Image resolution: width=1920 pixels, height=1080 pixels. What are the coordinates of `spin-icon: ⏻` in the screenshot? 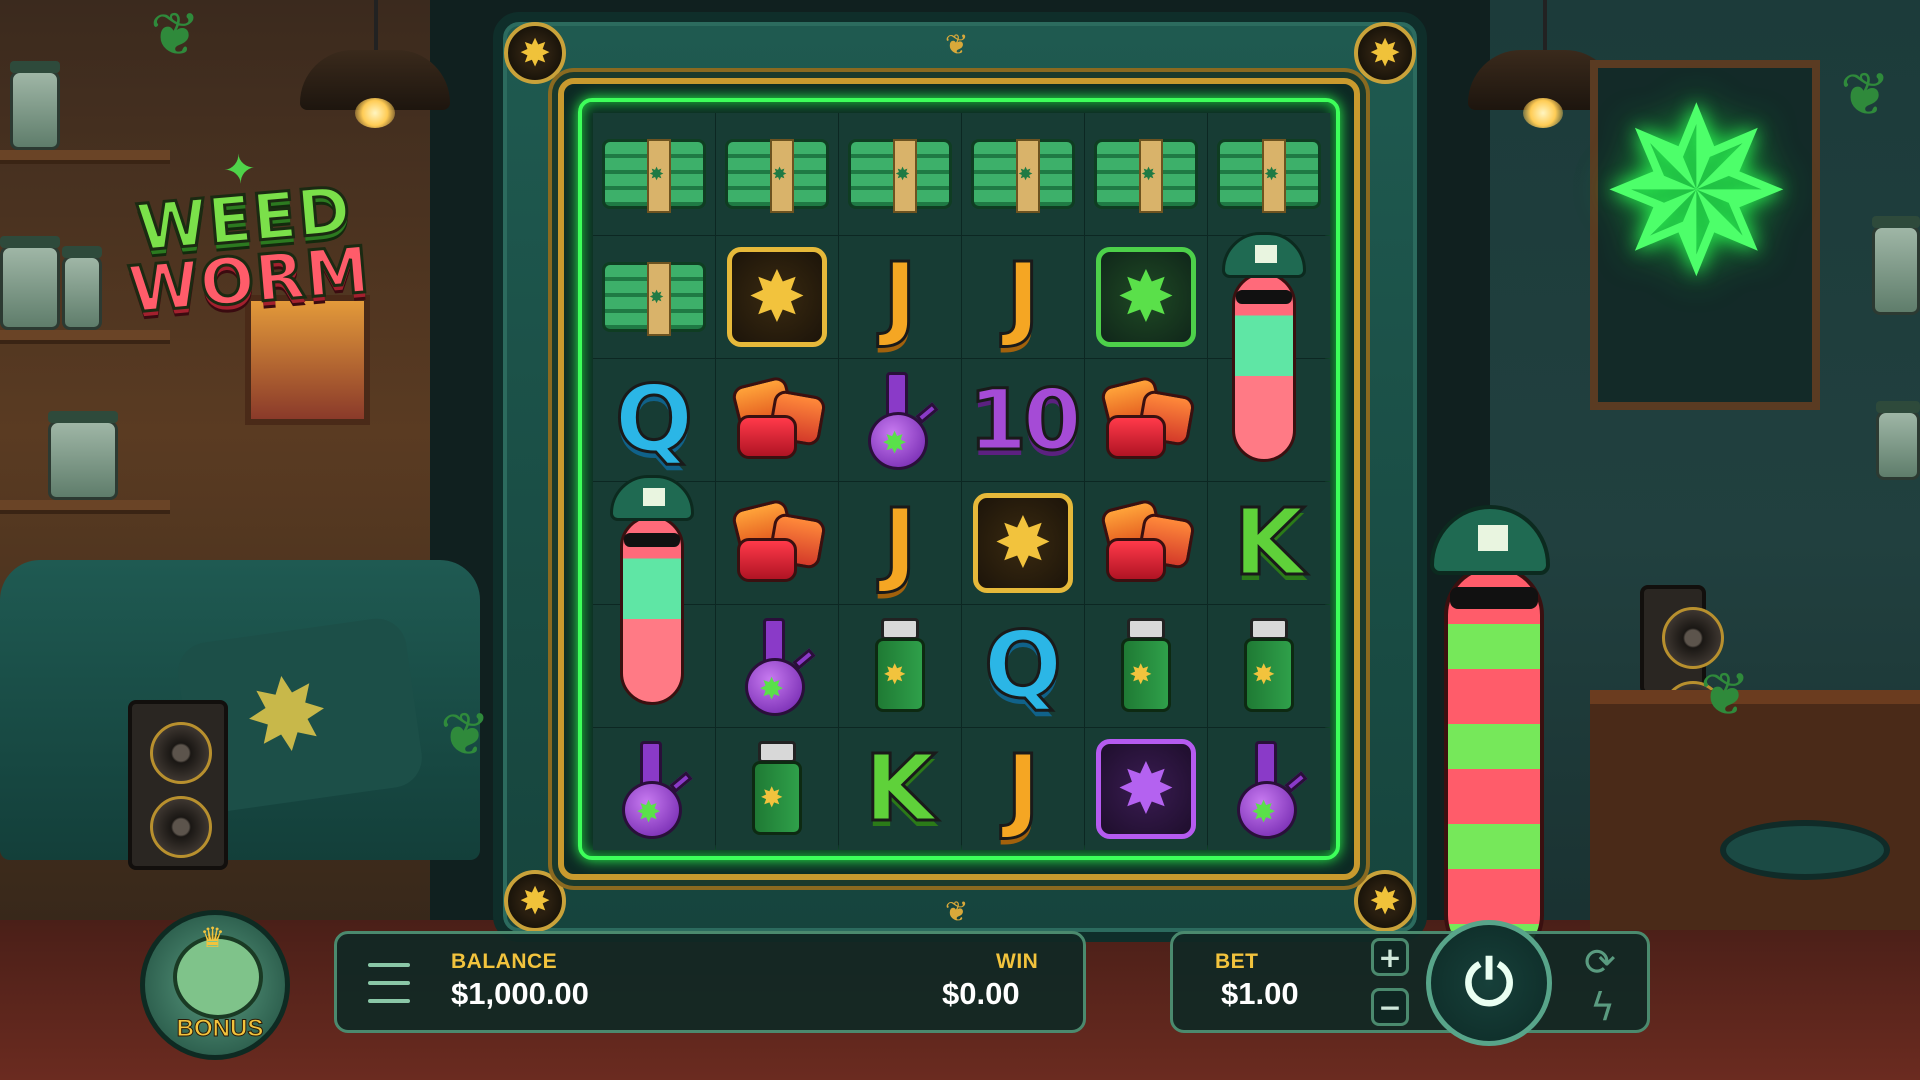 It's located at (1489, 982).